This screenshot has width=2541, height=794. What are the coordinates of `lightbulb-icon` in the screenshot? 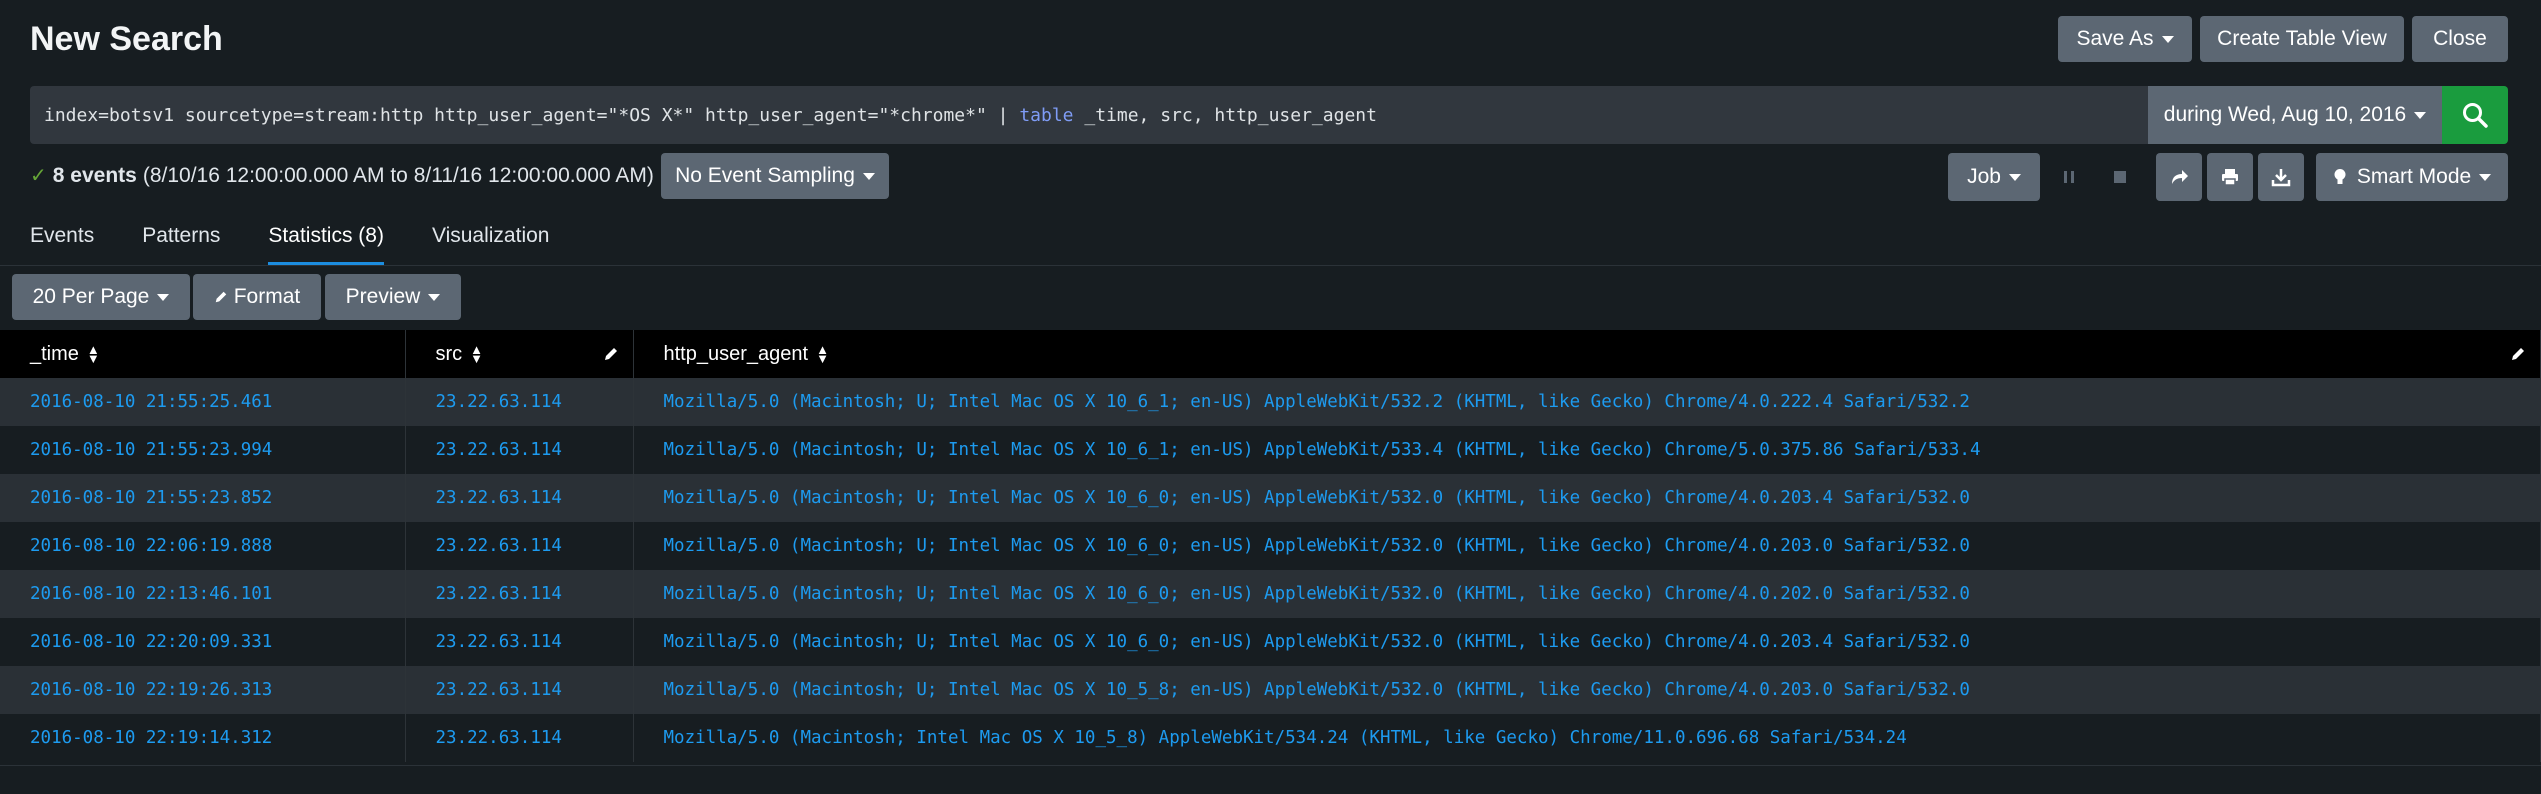 It's located at (2340, 176).